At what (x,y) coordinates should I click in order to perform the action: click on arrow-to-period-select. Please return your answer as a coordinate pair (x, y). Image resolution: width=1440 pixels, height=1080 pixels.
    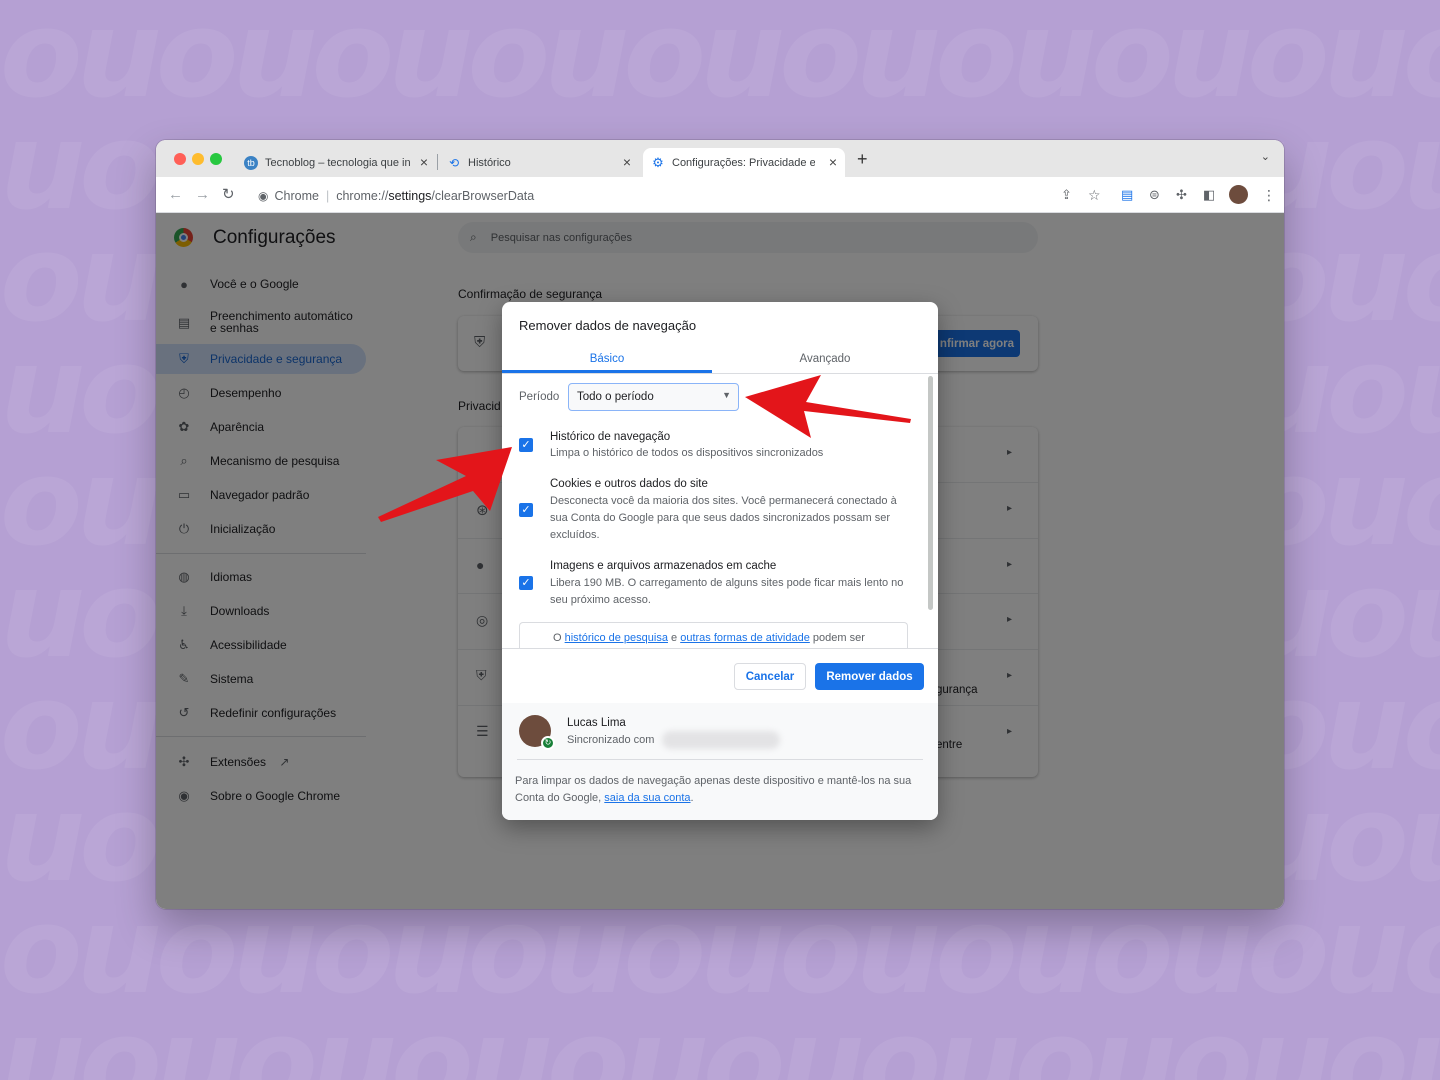
    Looking at the image, I should click on (828, 406).